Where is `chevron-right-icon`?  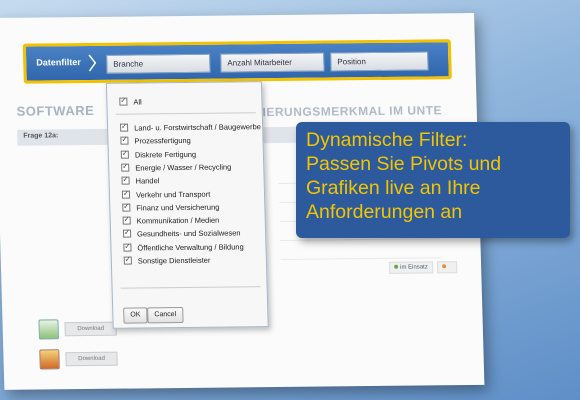 chevron-right-icon is located at coordinates (92, 63).